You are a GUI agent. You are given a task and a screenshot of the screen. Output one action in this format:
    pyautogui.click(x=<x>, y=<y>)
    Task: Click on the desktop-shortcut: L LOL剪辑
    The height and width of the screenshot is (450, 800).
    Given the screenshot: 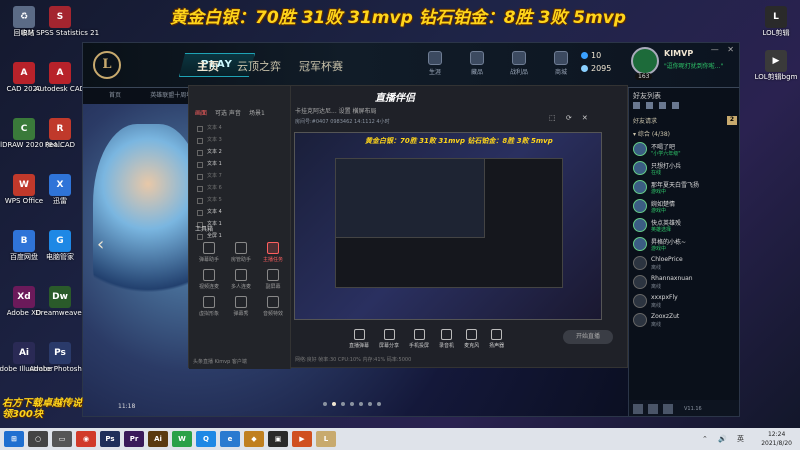 What is the action you would take?
    pyautogui.click(x=776, y=21)
    